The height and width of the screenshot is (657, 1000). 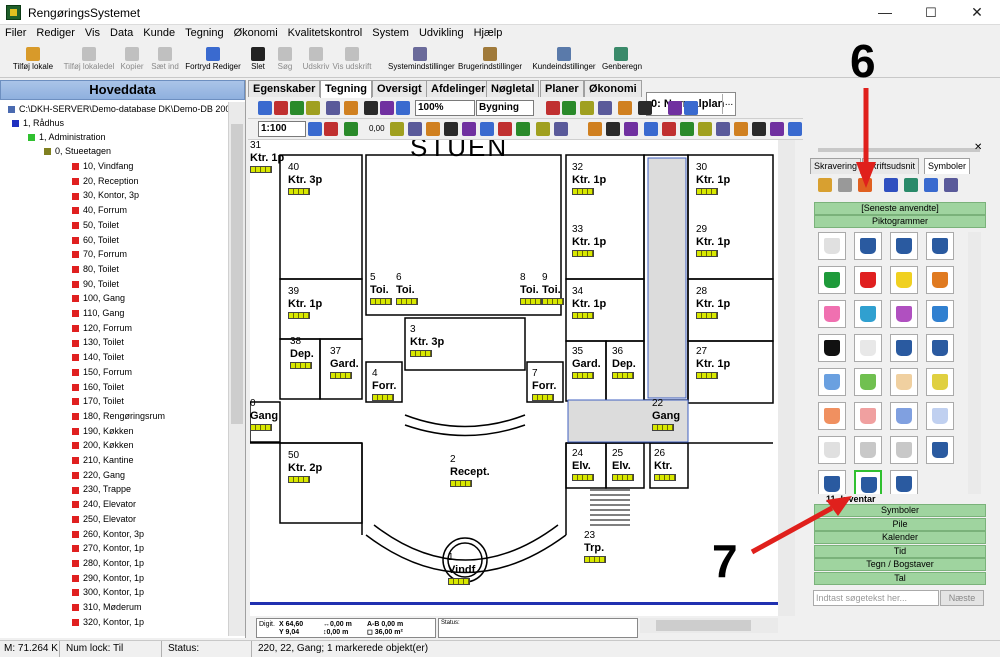 What do you see at coordinates (863, 61) in the screenshot?
I see `annotation-six: 6` at bounding box center [863, 61].